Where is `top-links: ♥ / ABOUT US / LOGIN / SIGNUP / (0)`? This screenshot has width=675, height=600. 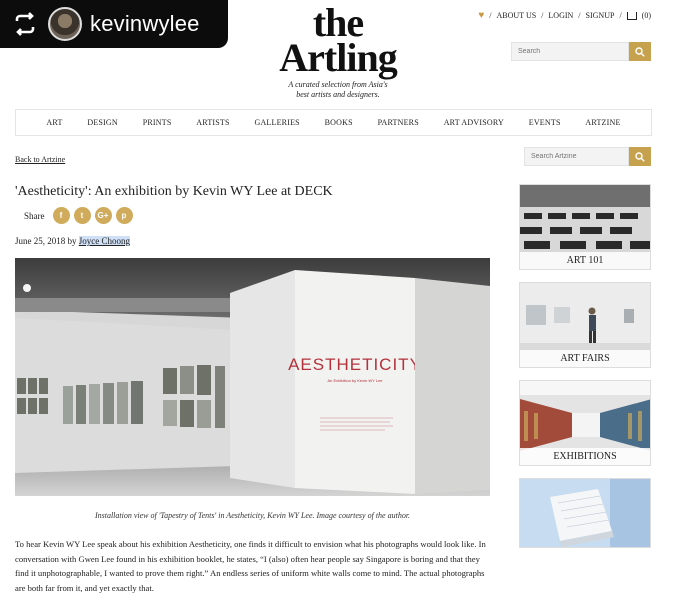
top-links: ♥ / ABOUT US / LOGIN / SIGNUP / (0) is located at coordinates (564, 15).